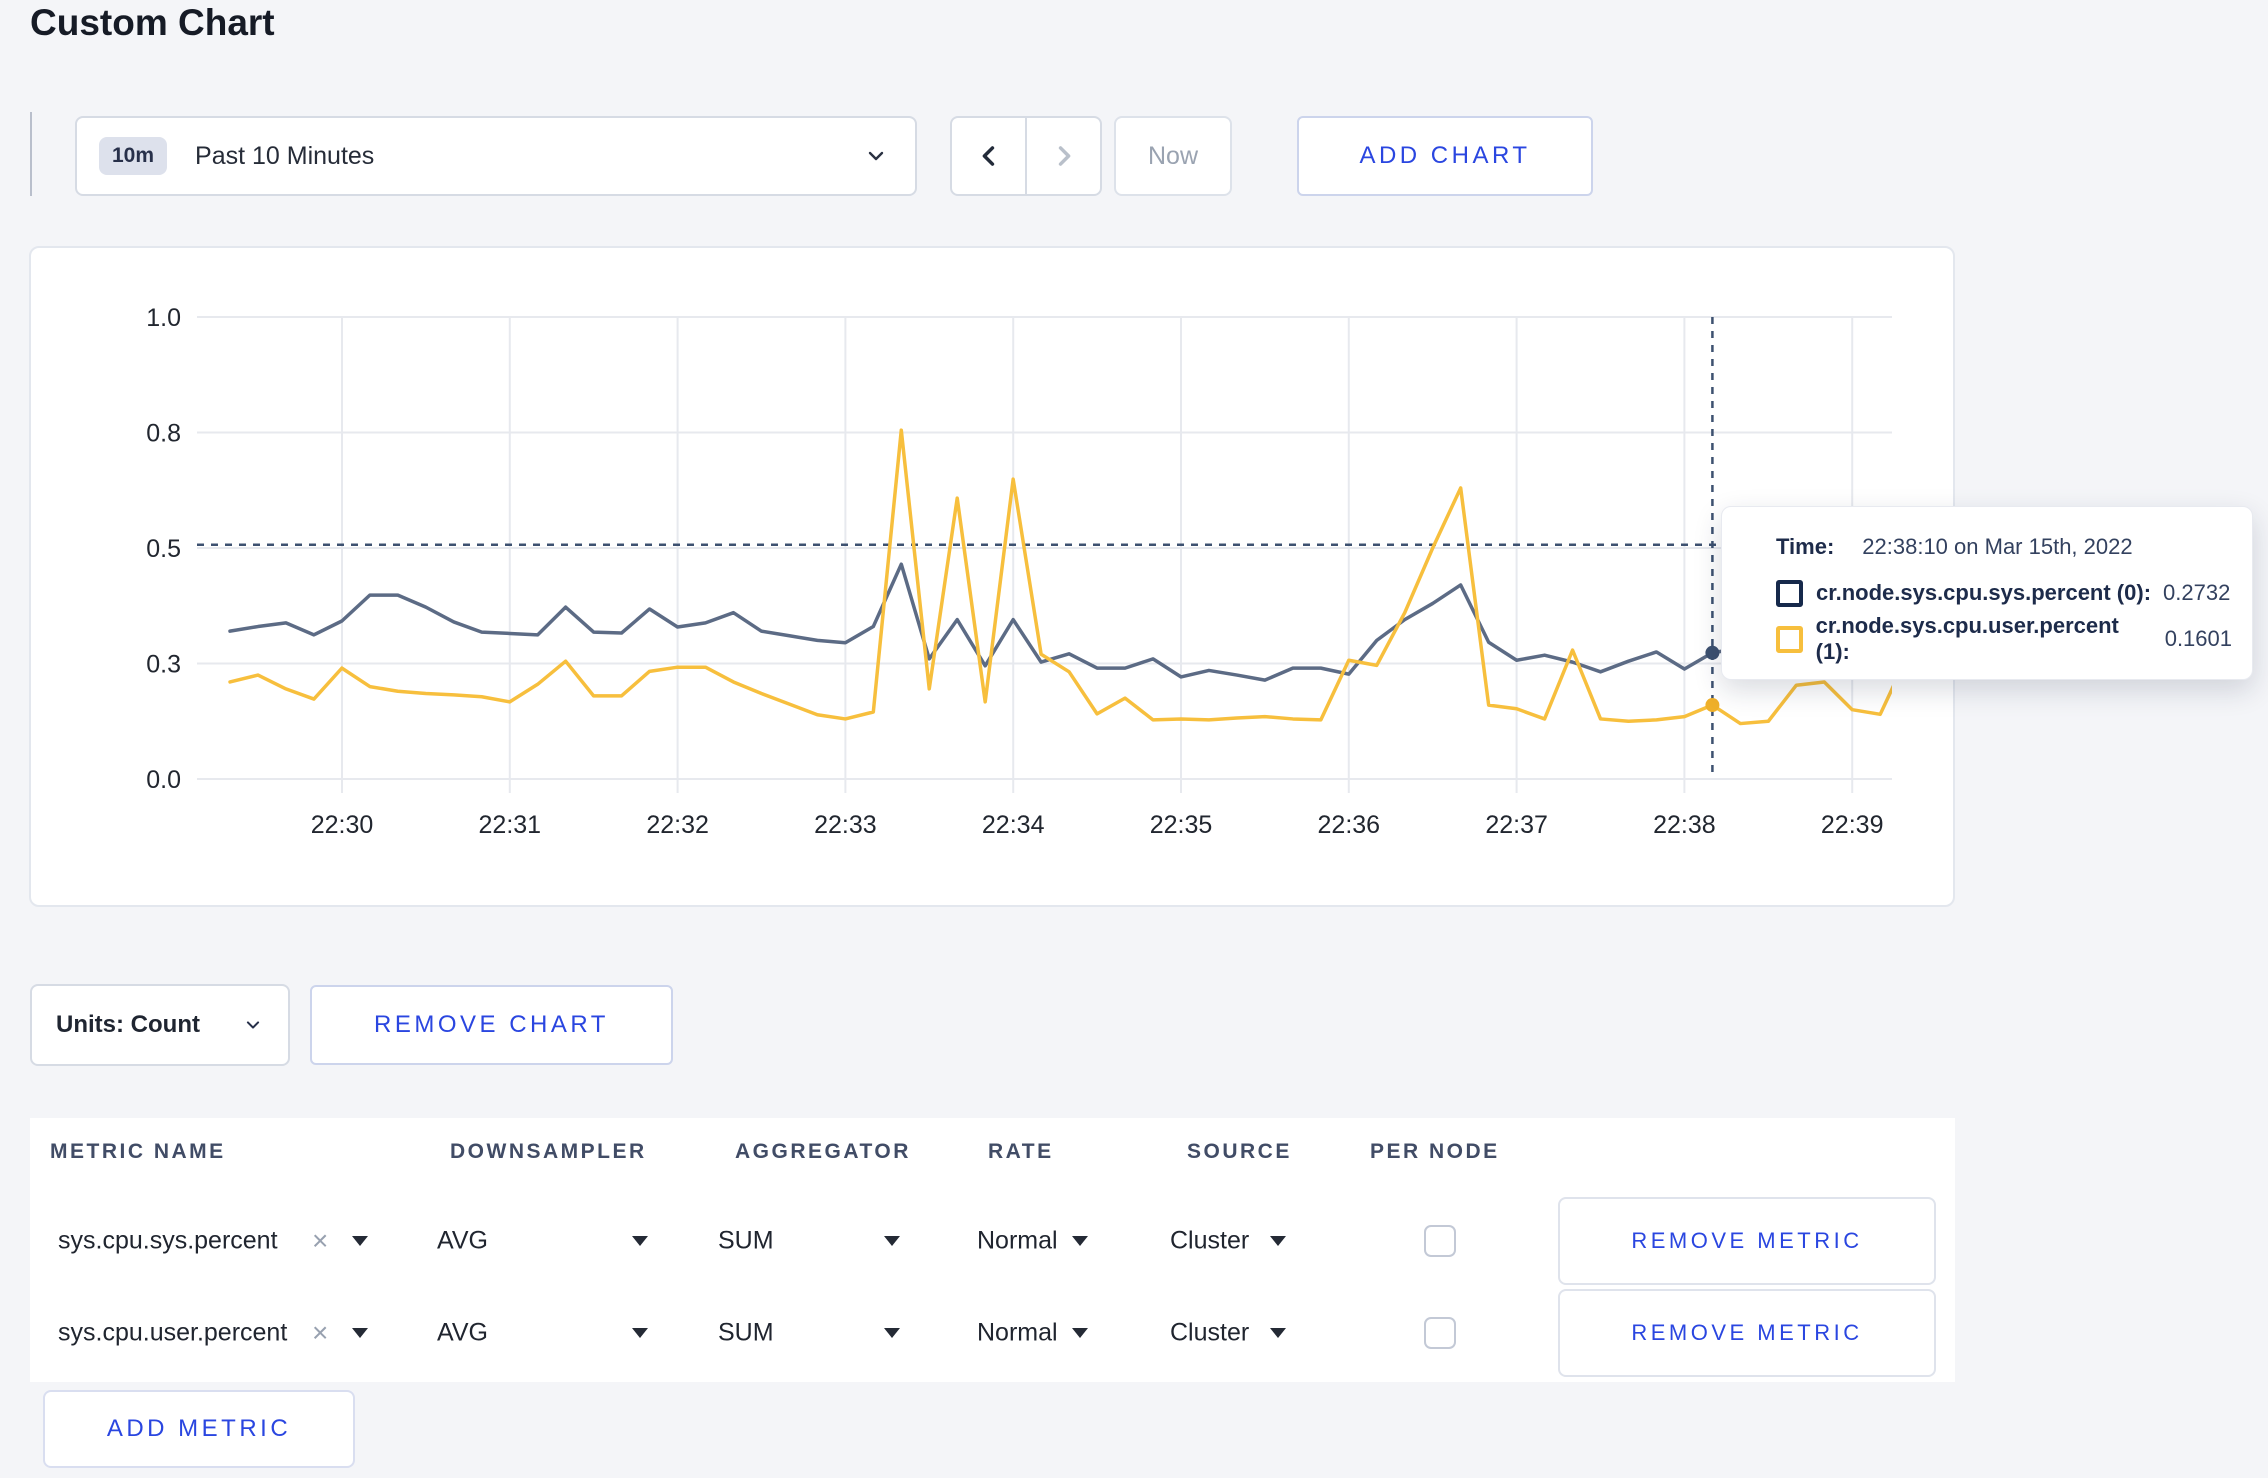 The width and height of the screenshot is (2268, 1478). I want to click on svg-text: 22:37, so click(1516, 825).